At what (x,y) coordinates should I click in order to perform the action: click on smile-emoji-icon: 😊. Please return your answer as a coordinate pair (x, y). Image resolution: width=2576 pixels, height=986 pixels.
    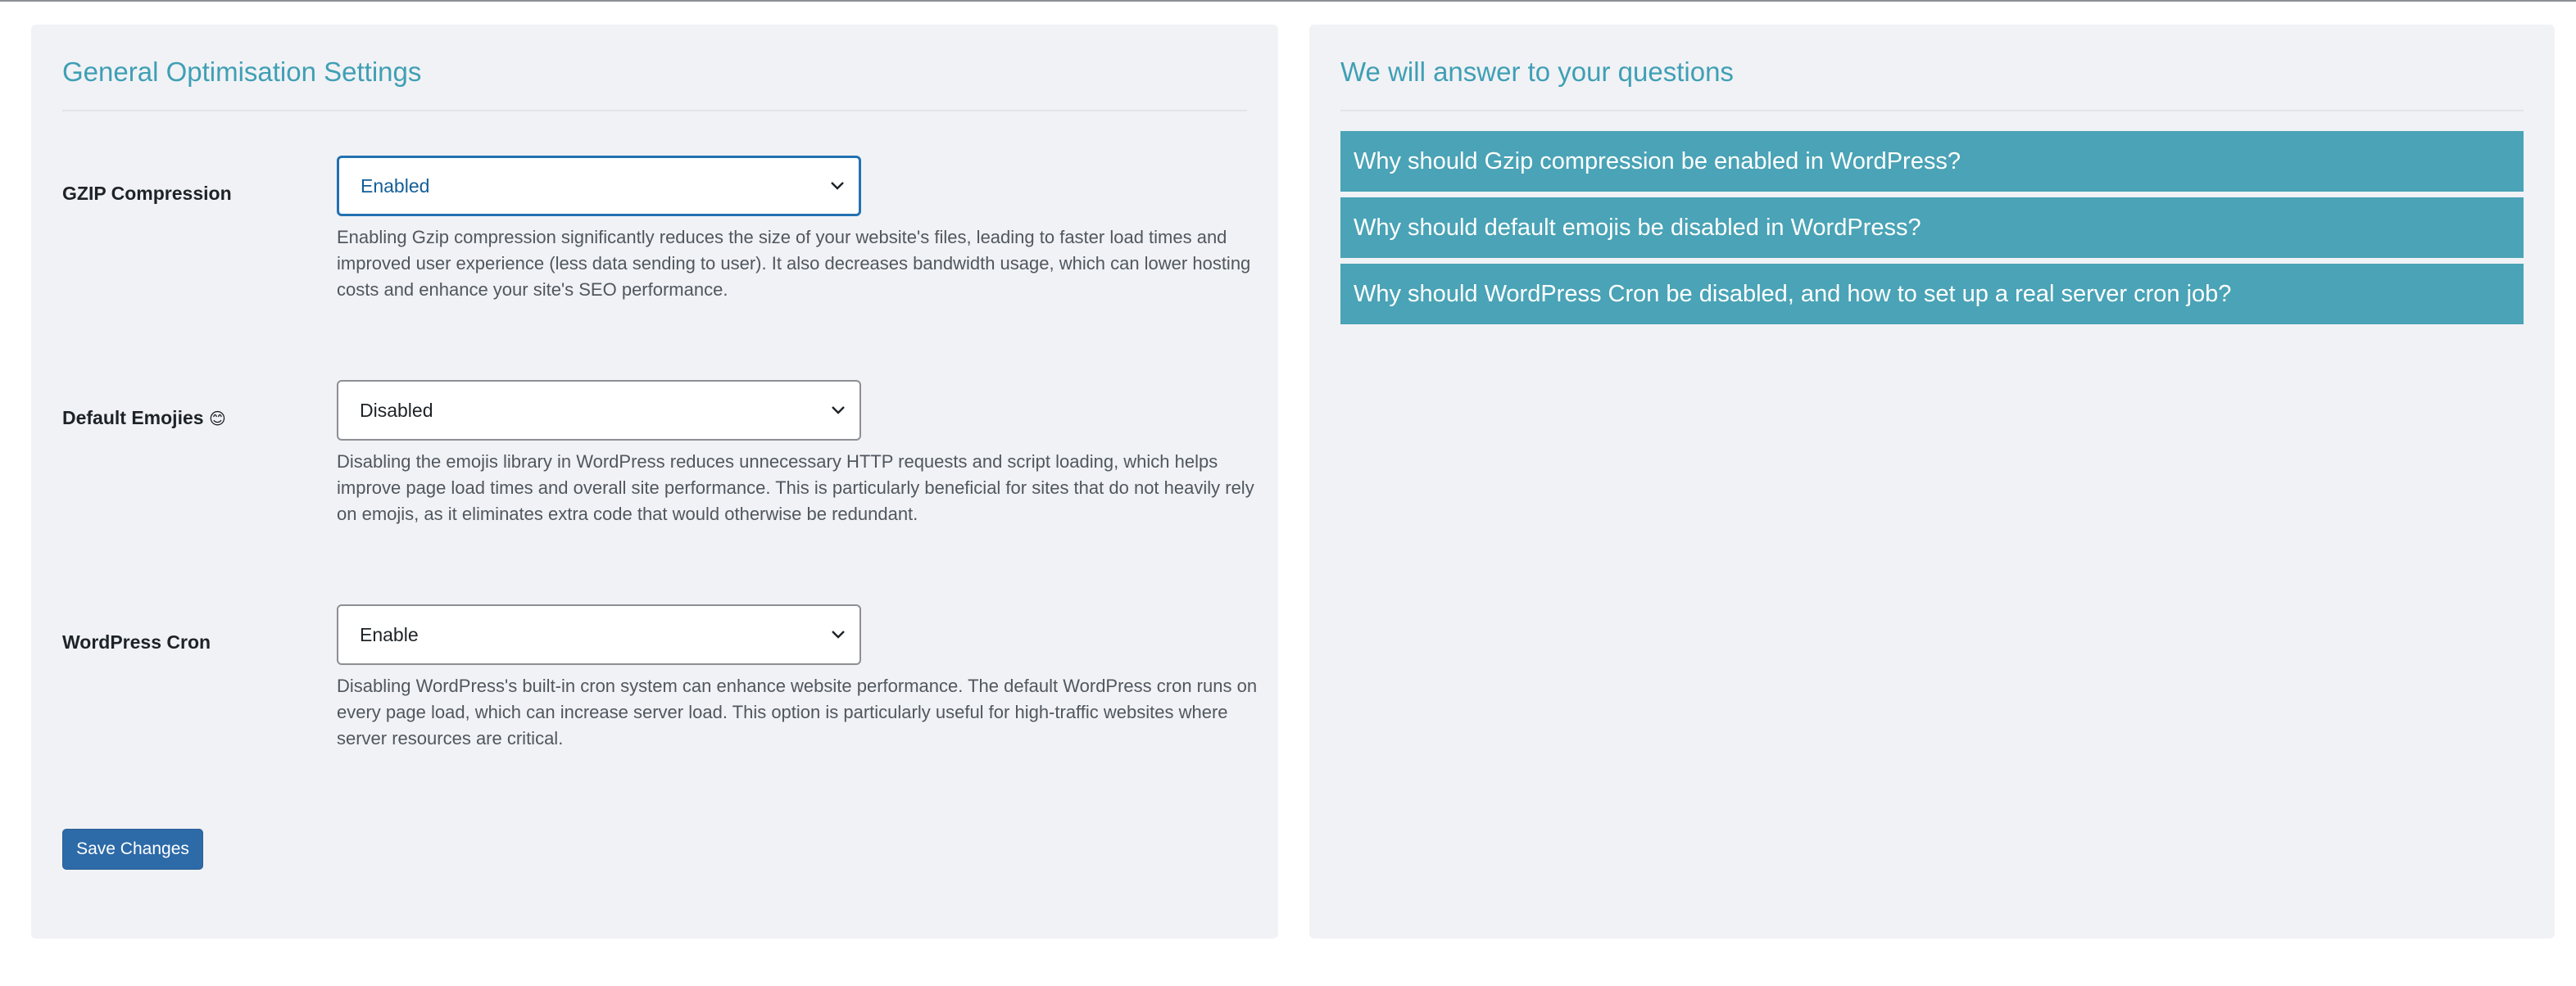
    Looking at the image, I should click on (217, 419).